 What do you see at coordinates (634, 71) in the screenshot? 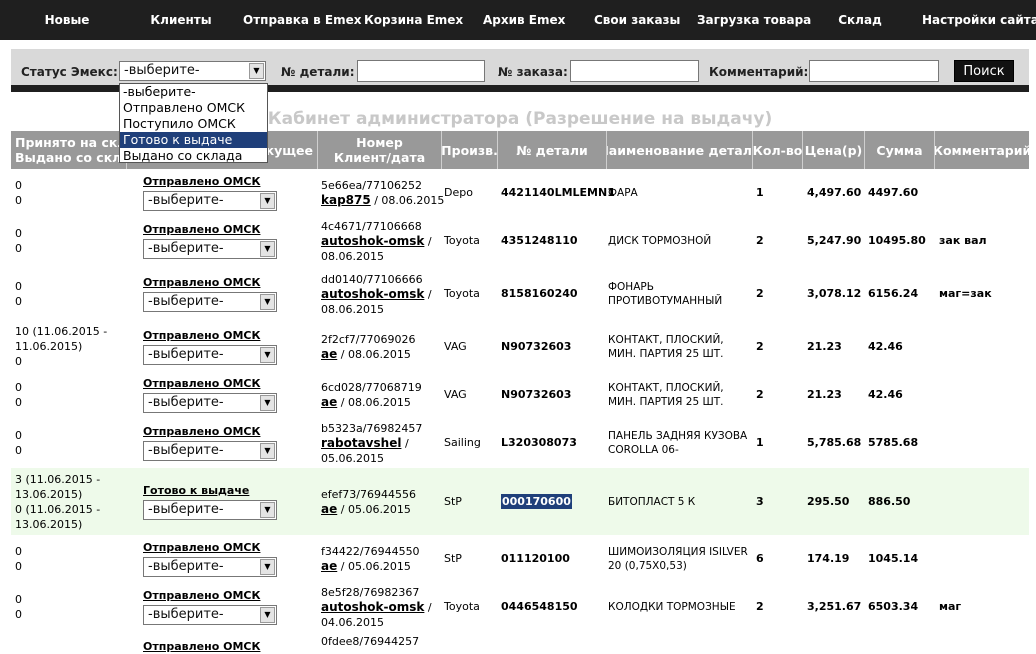
I see `order-number-input` at bounding box center [634, 71].